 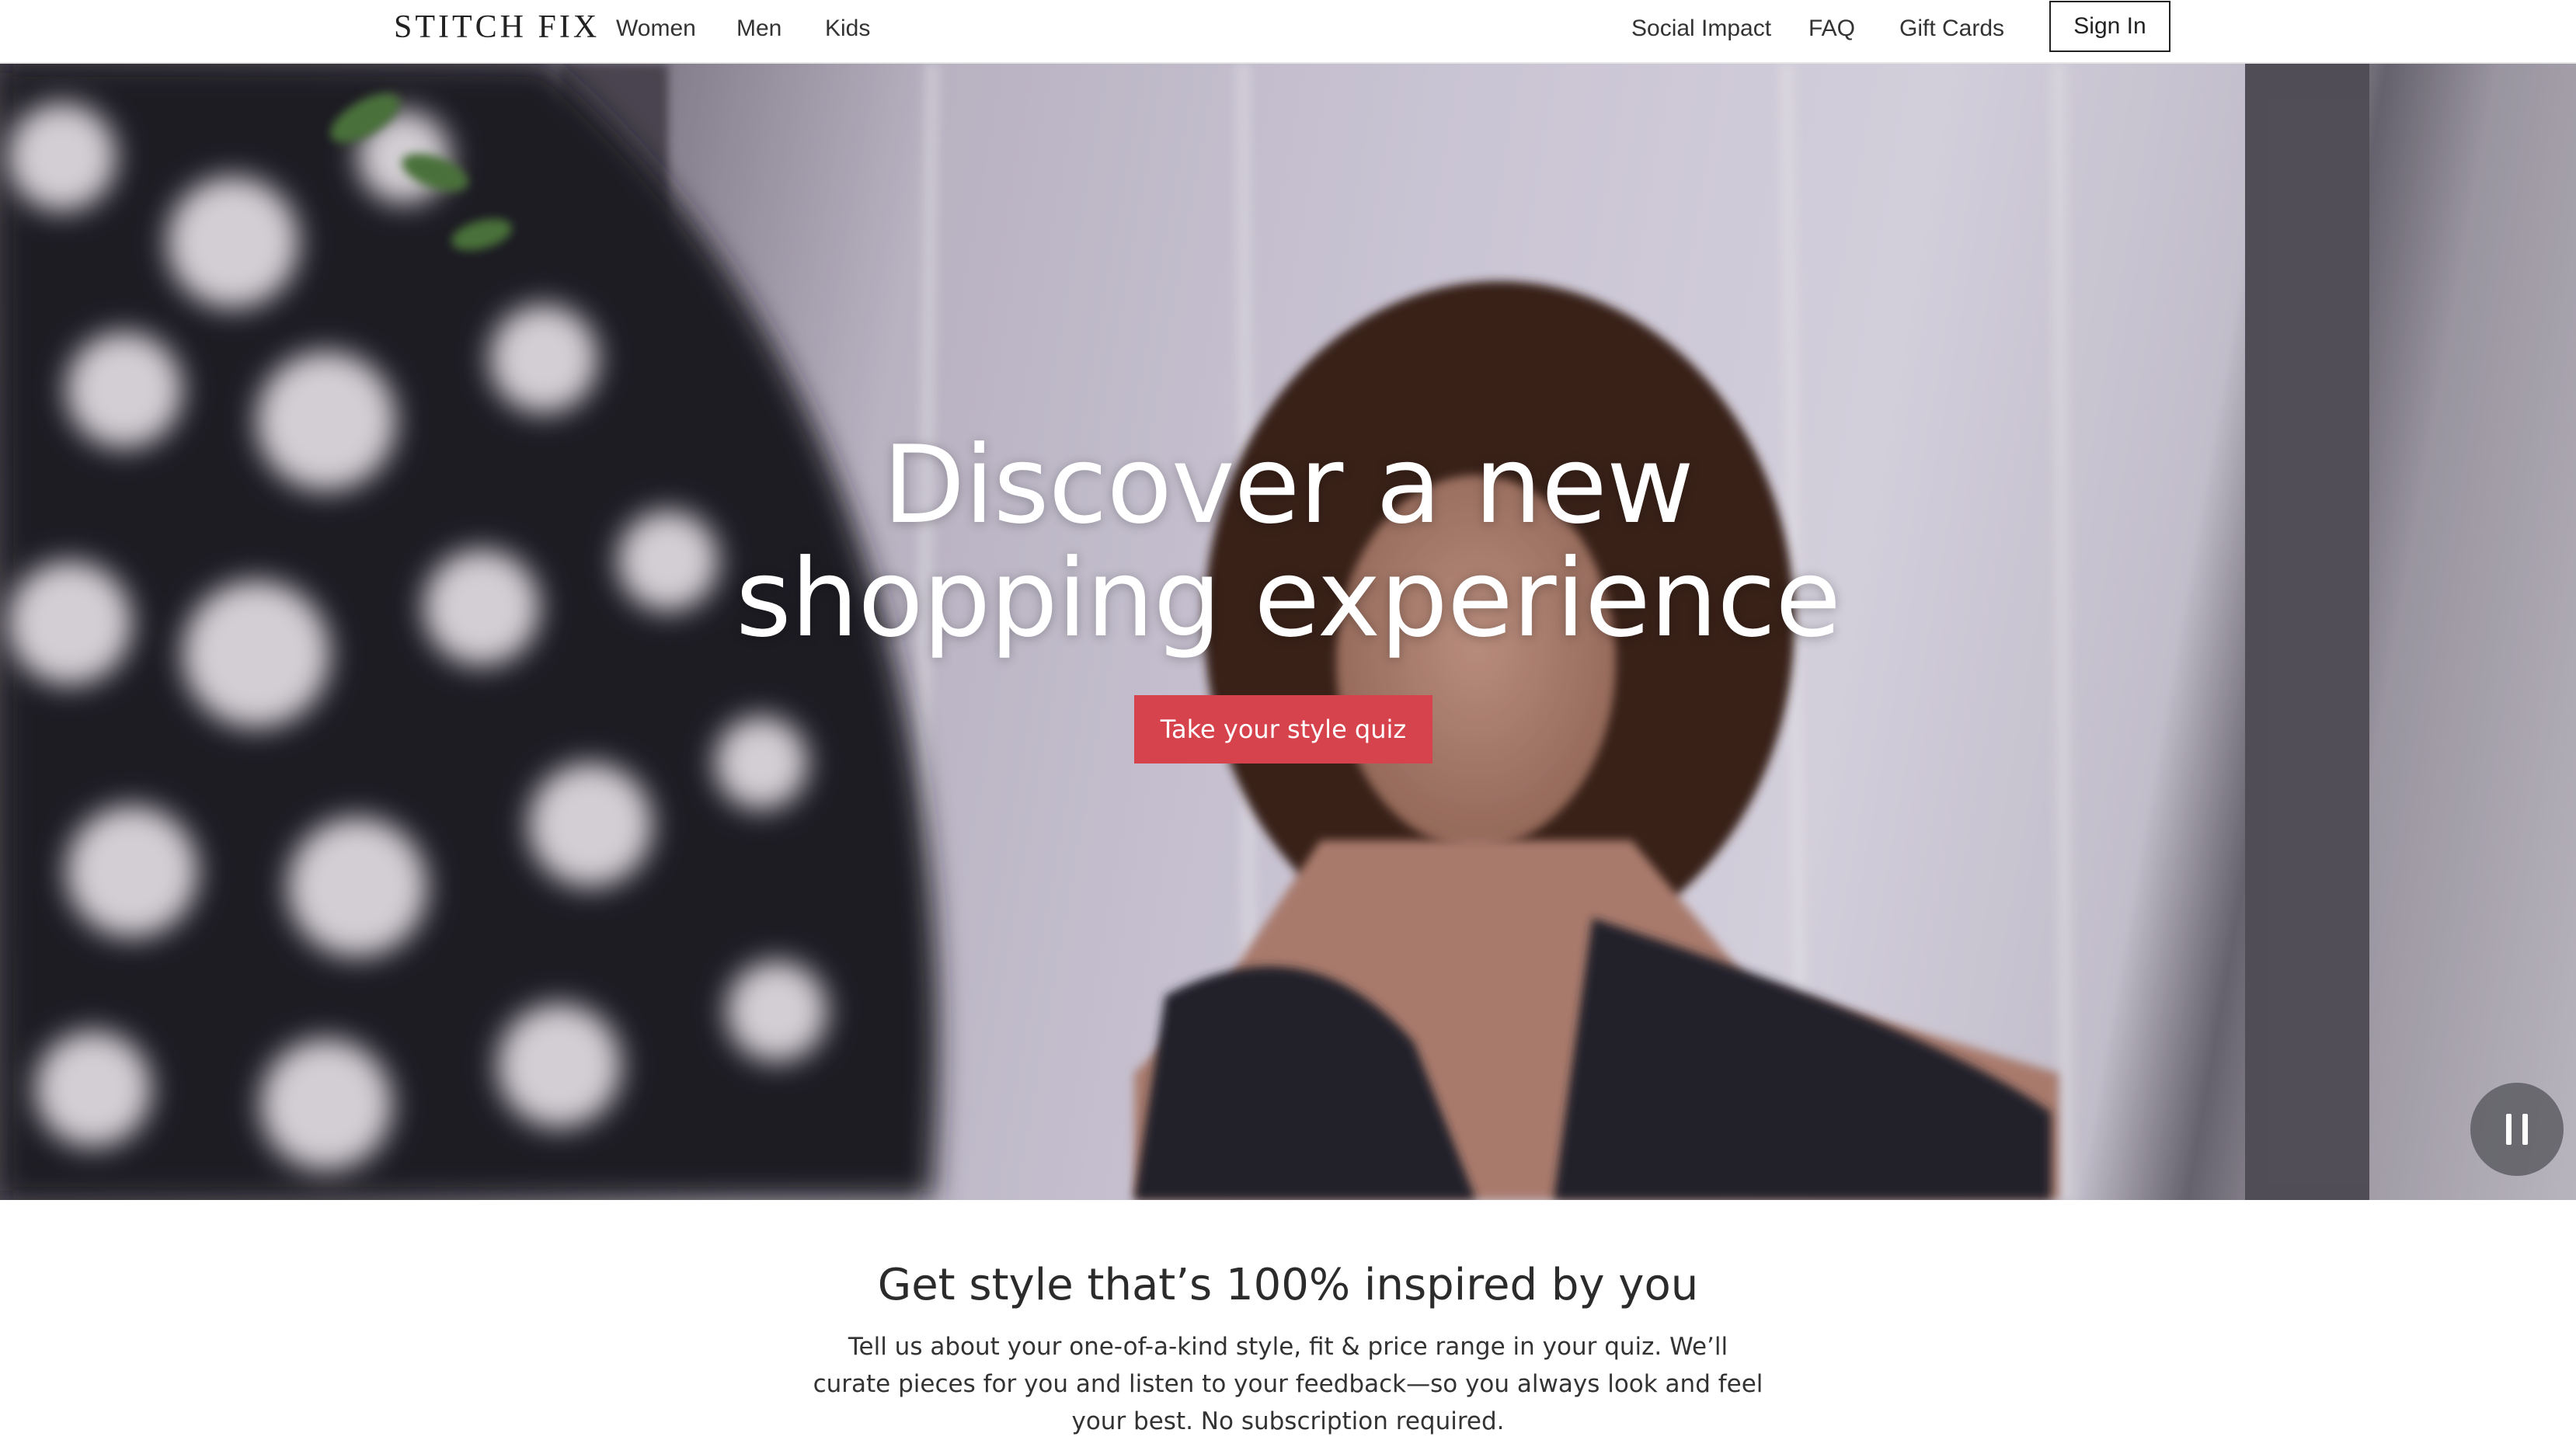 I want to click on hero-headline-line-2: shopping experience, so click(x=1288, y=598).